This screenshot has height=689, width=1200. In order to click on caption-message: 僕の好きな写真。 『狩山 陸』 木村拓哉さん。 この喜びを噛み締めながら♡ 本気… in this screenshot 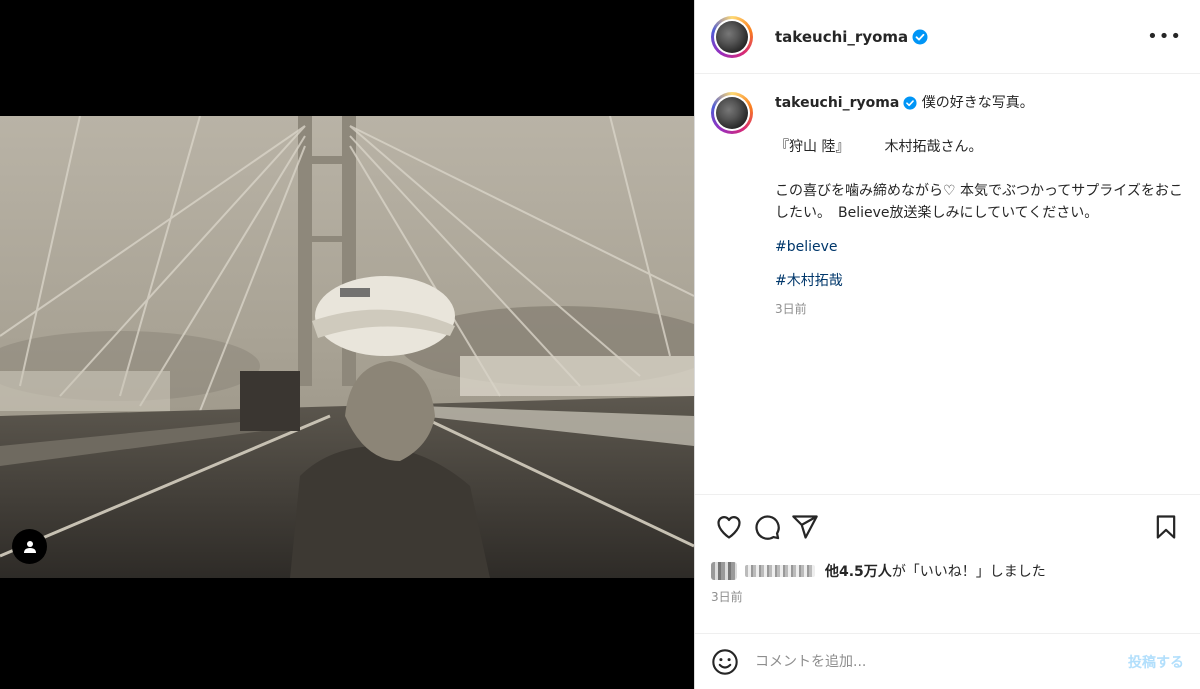, I will do `click(979, 158)`.